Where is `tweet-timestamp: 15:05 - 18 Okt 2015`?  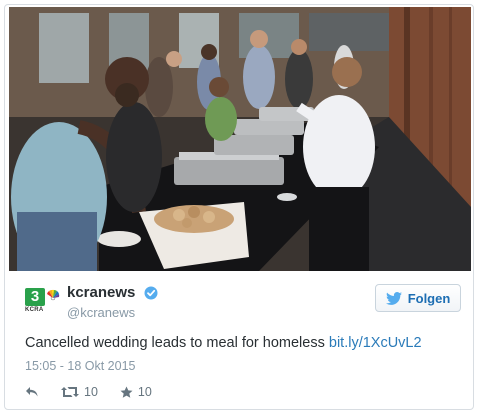 tweet-timestamp: 15:05 - 18 Okt 2015 is located at coordinates (80, 366).